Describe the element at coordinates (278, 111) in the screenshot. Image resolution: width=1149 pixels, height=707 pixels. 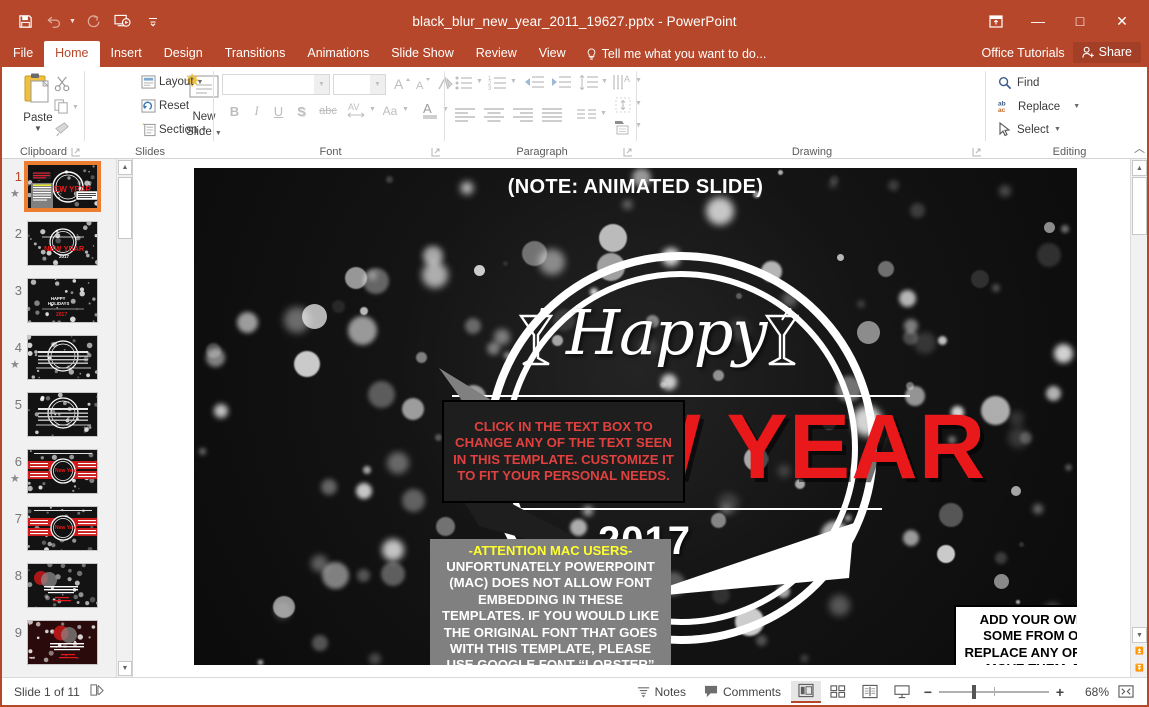
I see `underline-button: U` at that location.